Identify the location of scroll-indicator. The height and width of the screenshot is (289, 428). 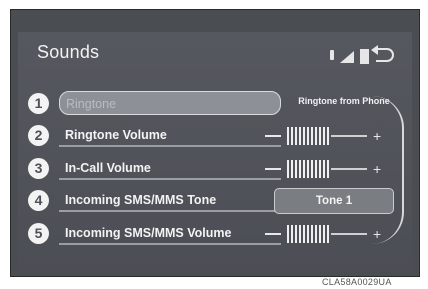
(388, 170).